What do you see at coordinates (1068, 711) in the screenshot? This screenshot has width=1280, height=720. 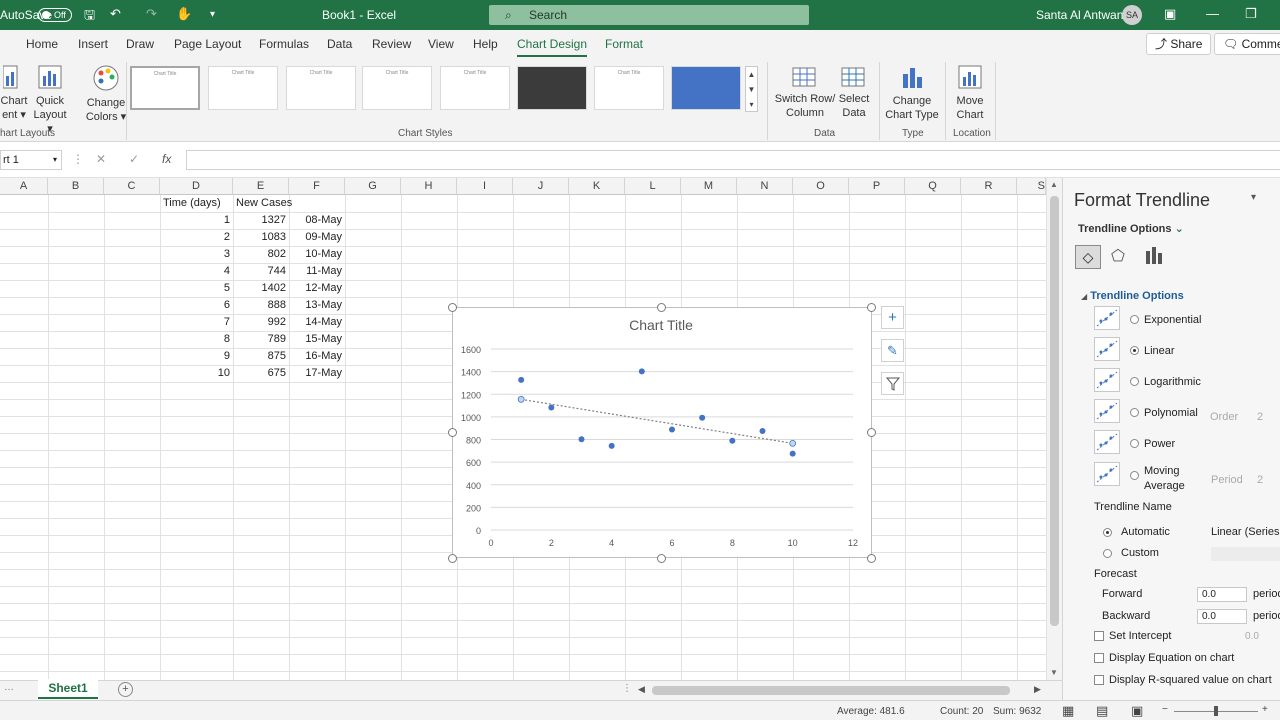 I see `normal-view-icon: ▦` at bounding box center [1068, 711].